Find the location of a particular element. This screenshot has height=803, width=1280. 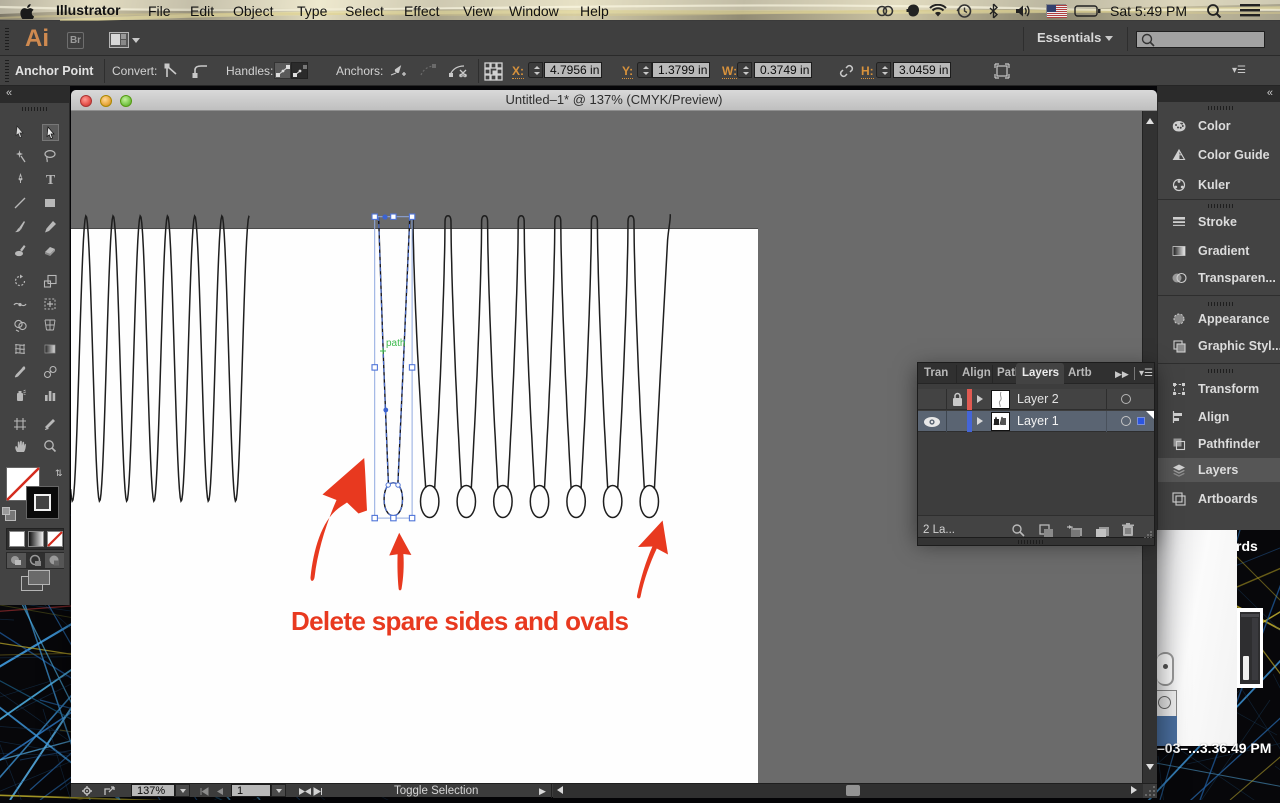

svg-text: path is located at coordinates (395, 343).